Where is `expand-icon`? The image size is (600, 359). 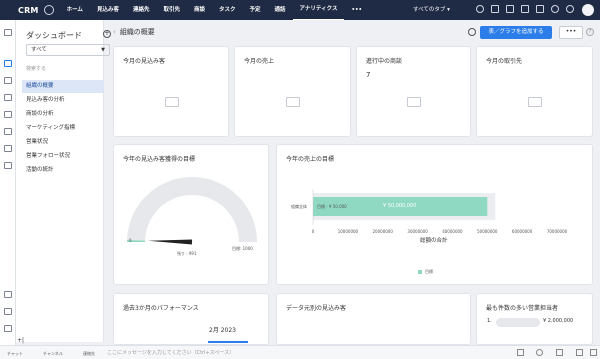 expand-icon is located at coordinates (593, 352).